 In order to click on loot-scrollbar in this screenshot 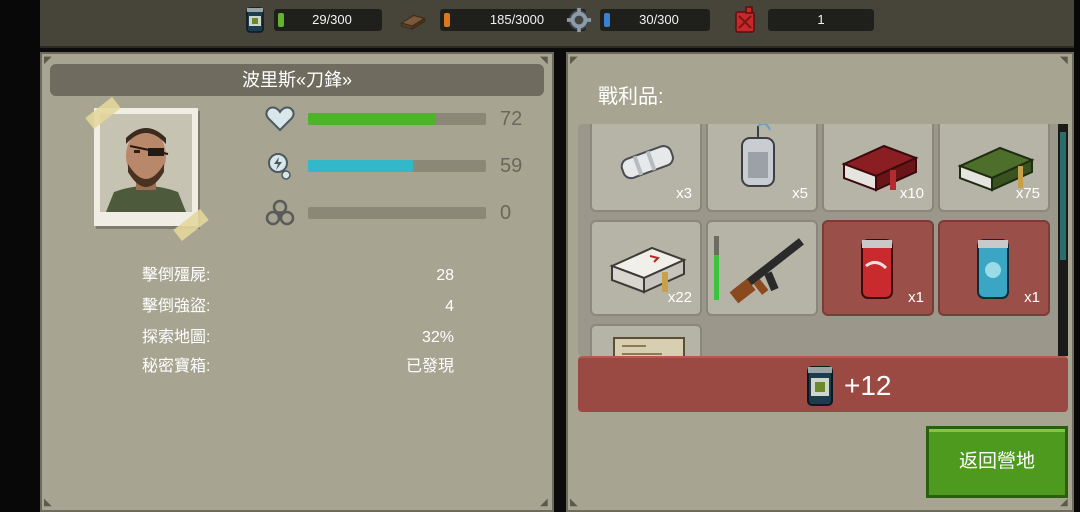, I will do `click(1063, 240)`.